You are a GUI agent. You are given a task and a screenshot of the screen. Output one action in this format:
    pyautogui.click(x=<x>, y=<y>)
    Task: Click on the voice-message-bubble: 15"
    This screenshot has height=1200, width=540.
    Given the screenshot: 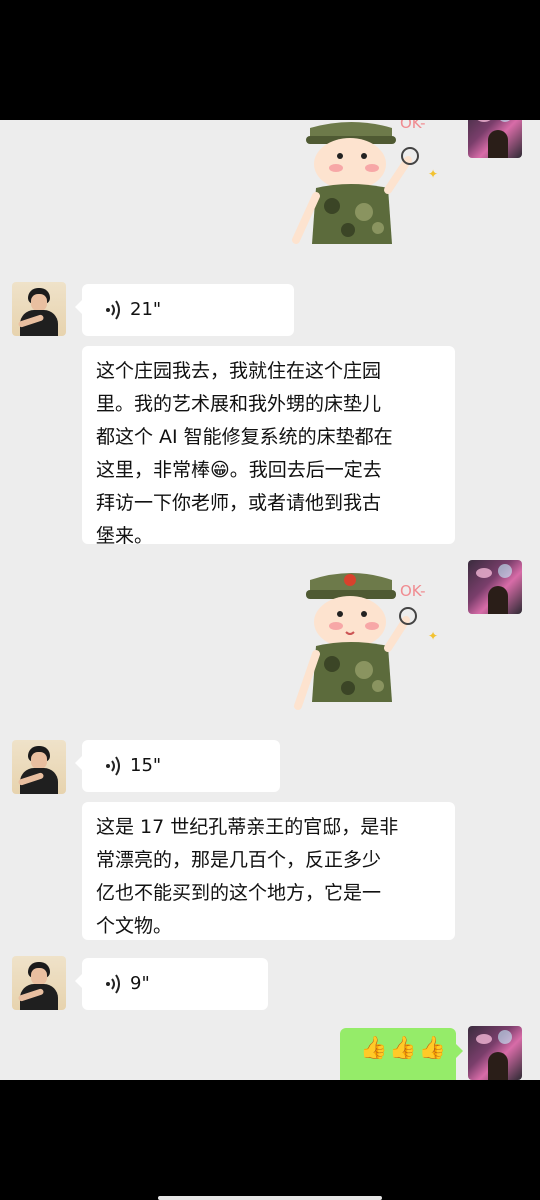 What is the action you would take?
    pyautogui.click(x=177, y=766)
    